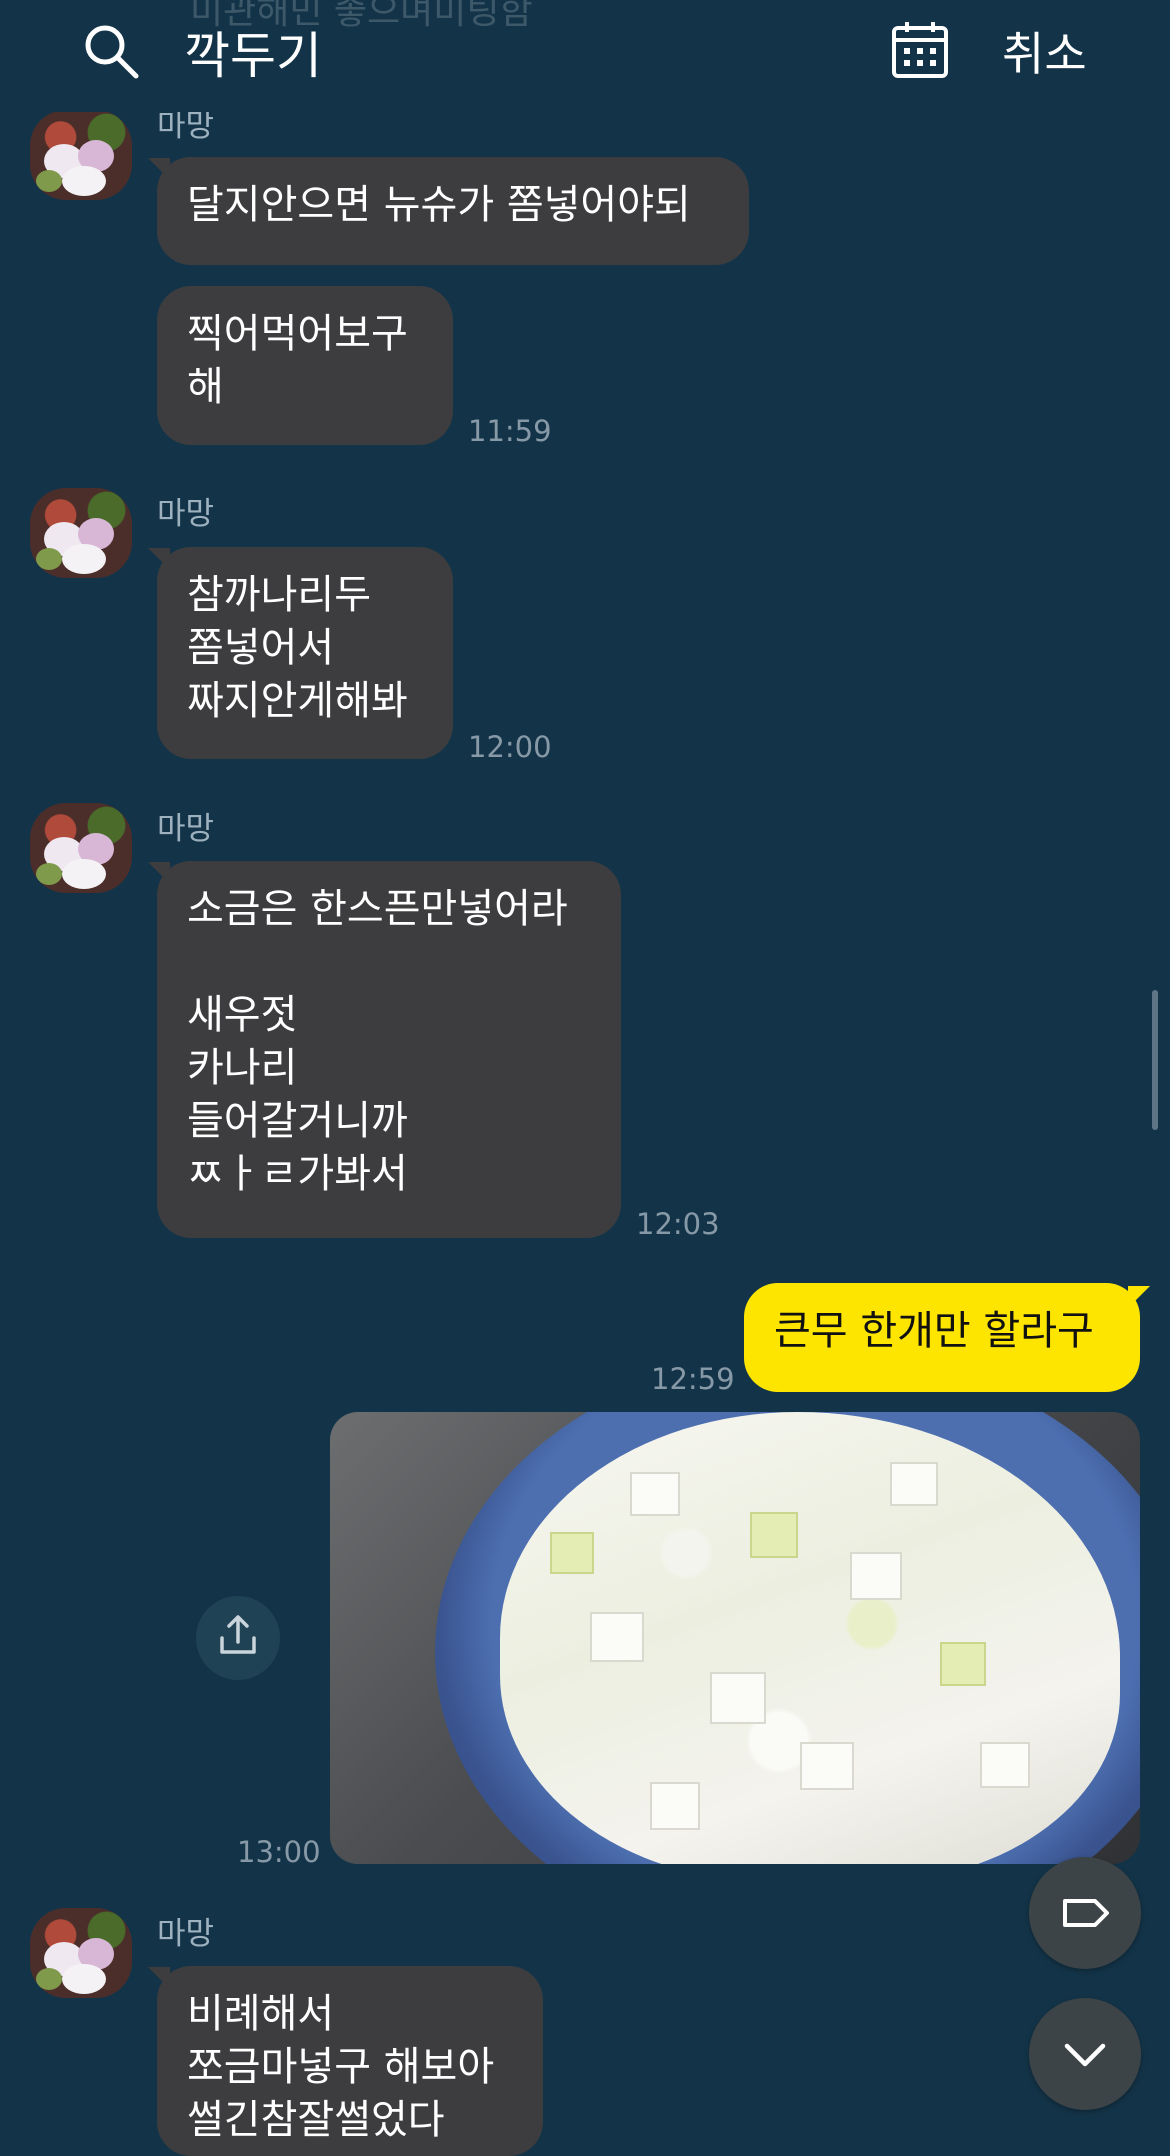 The width and height of the screenshot is (1170, 2156). I want to click on message-time: 12:59, so click(693, 1379).